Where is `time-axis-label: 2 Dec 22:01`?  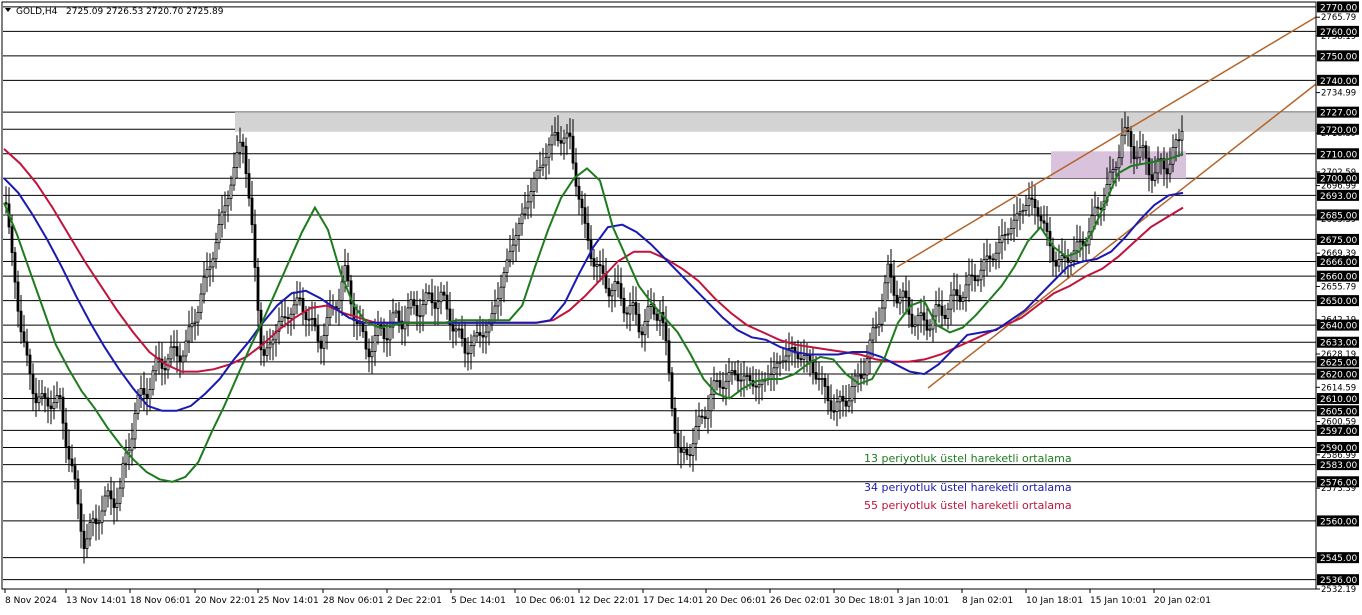 time-axis-label: 2 Dec 22:01 is located at coordinates (414, 601).